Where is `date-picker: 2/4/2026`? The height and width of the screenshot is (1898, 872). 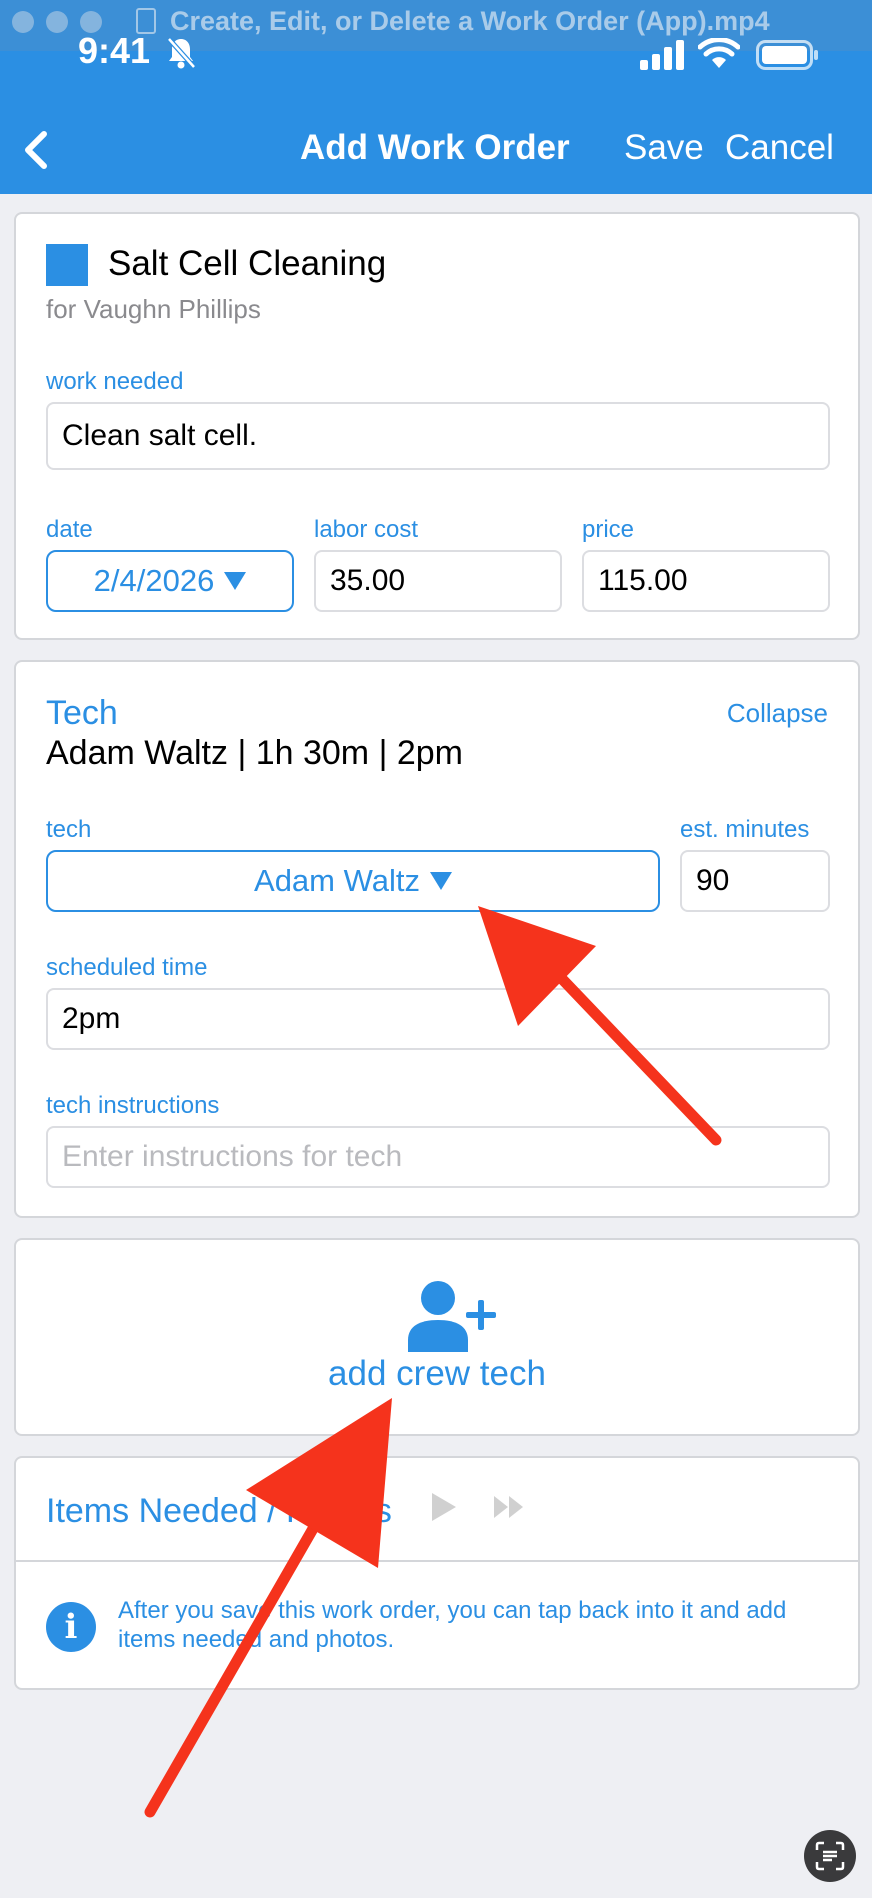 date-picker: 2/4/2026 is located at coordinates (170, 581).